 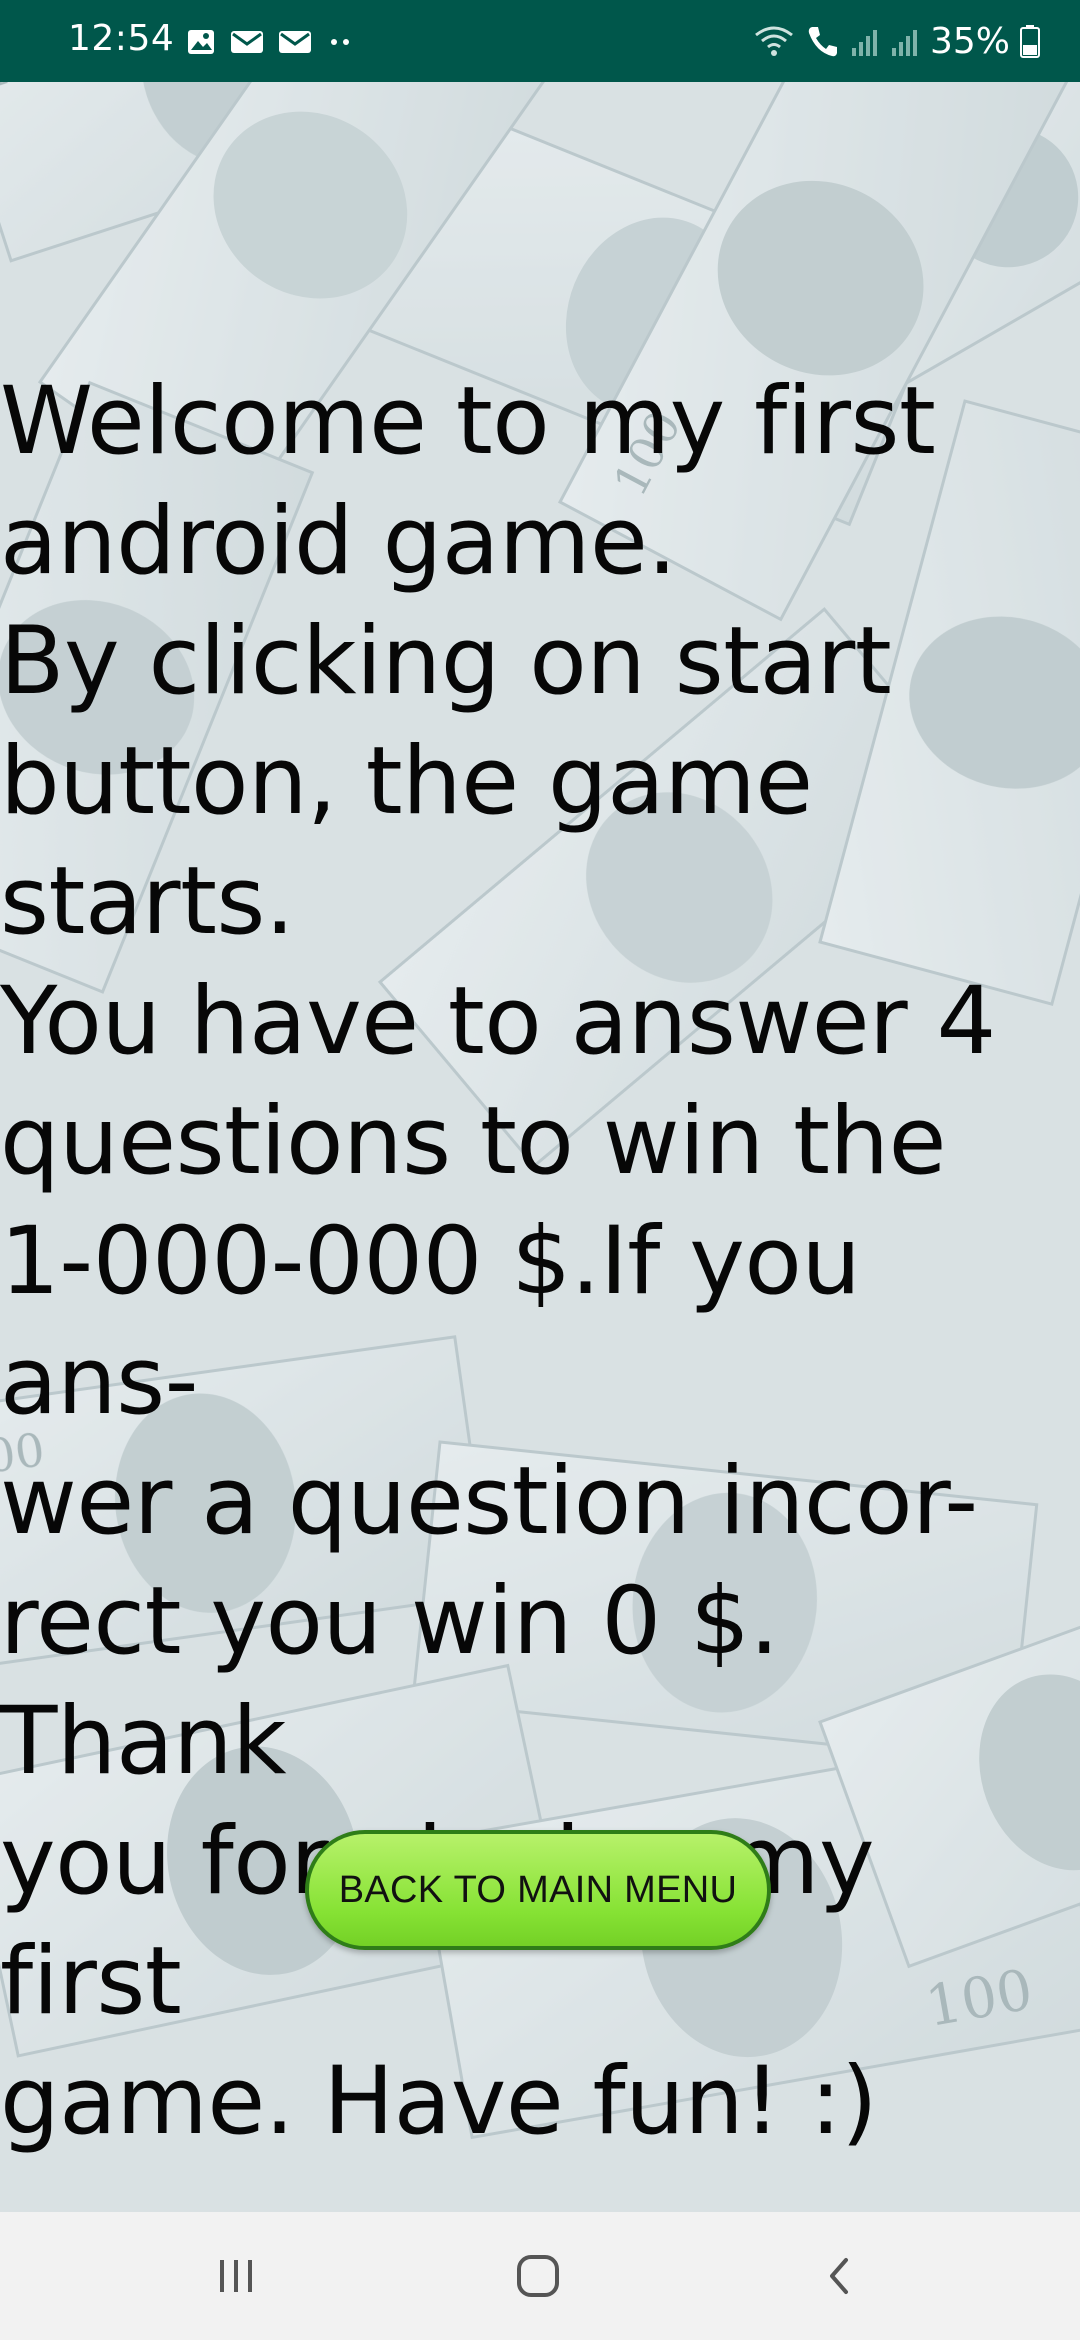 I want to click on back-icon, so click(x=839, y=2276).